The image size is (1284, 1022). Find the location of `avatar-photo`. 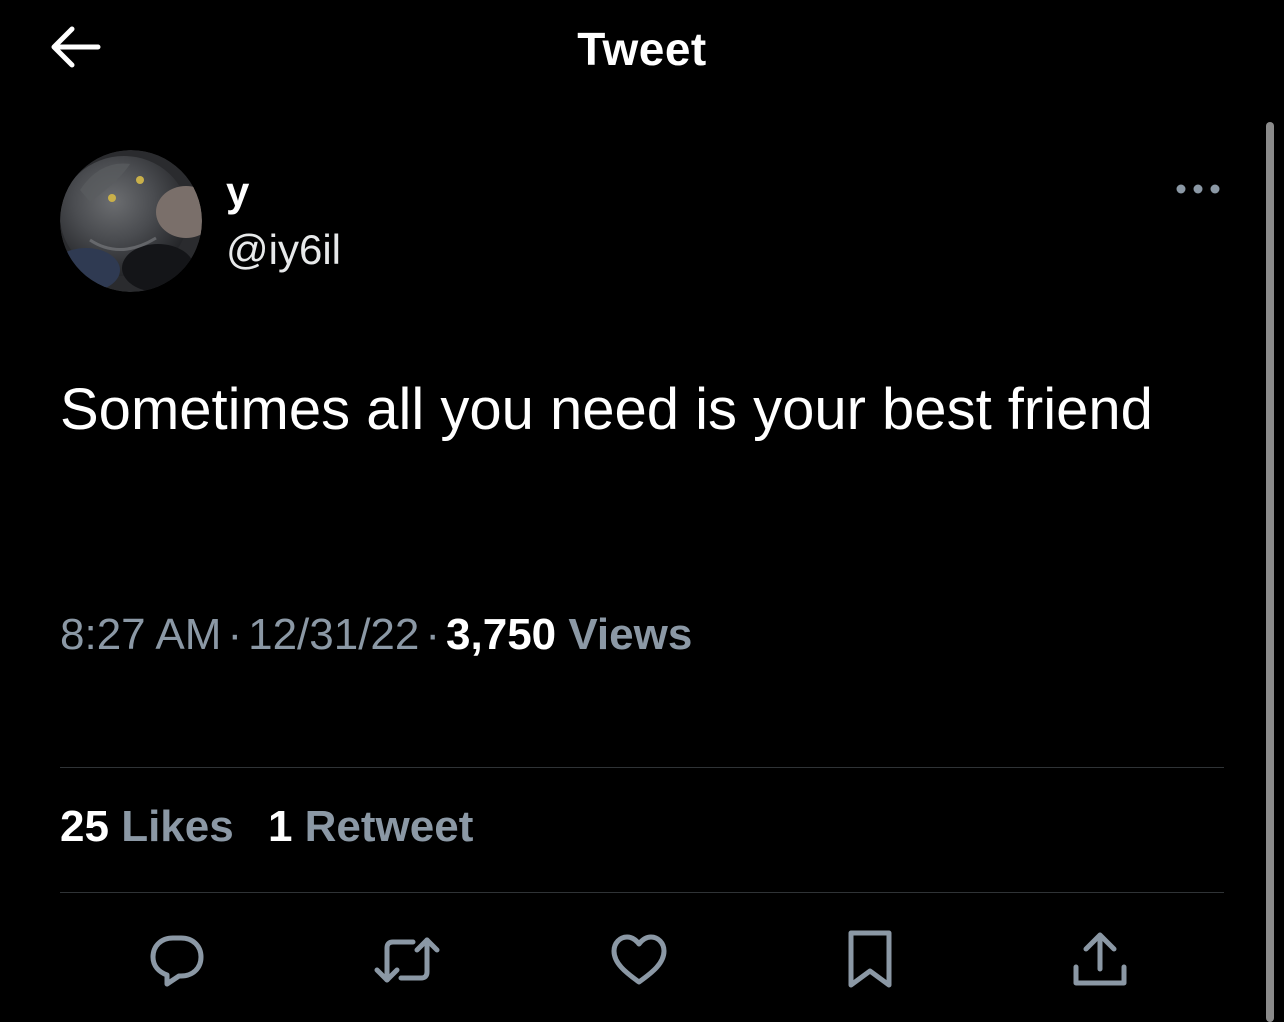

avatar-photo is located at coordinates (131, 221).